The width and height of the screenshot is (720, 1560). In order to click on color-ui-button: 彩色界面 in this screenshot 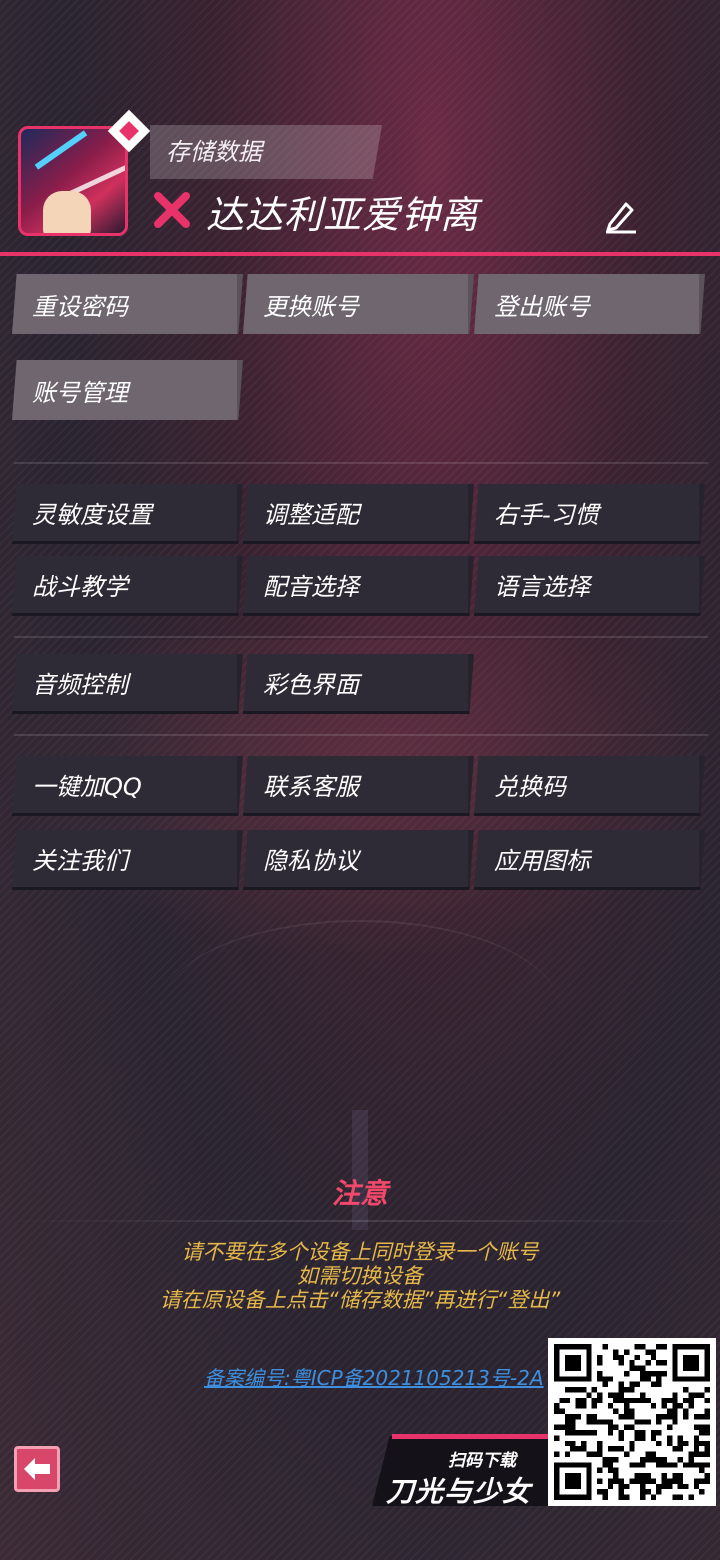, I will do `click(358, 684)`.